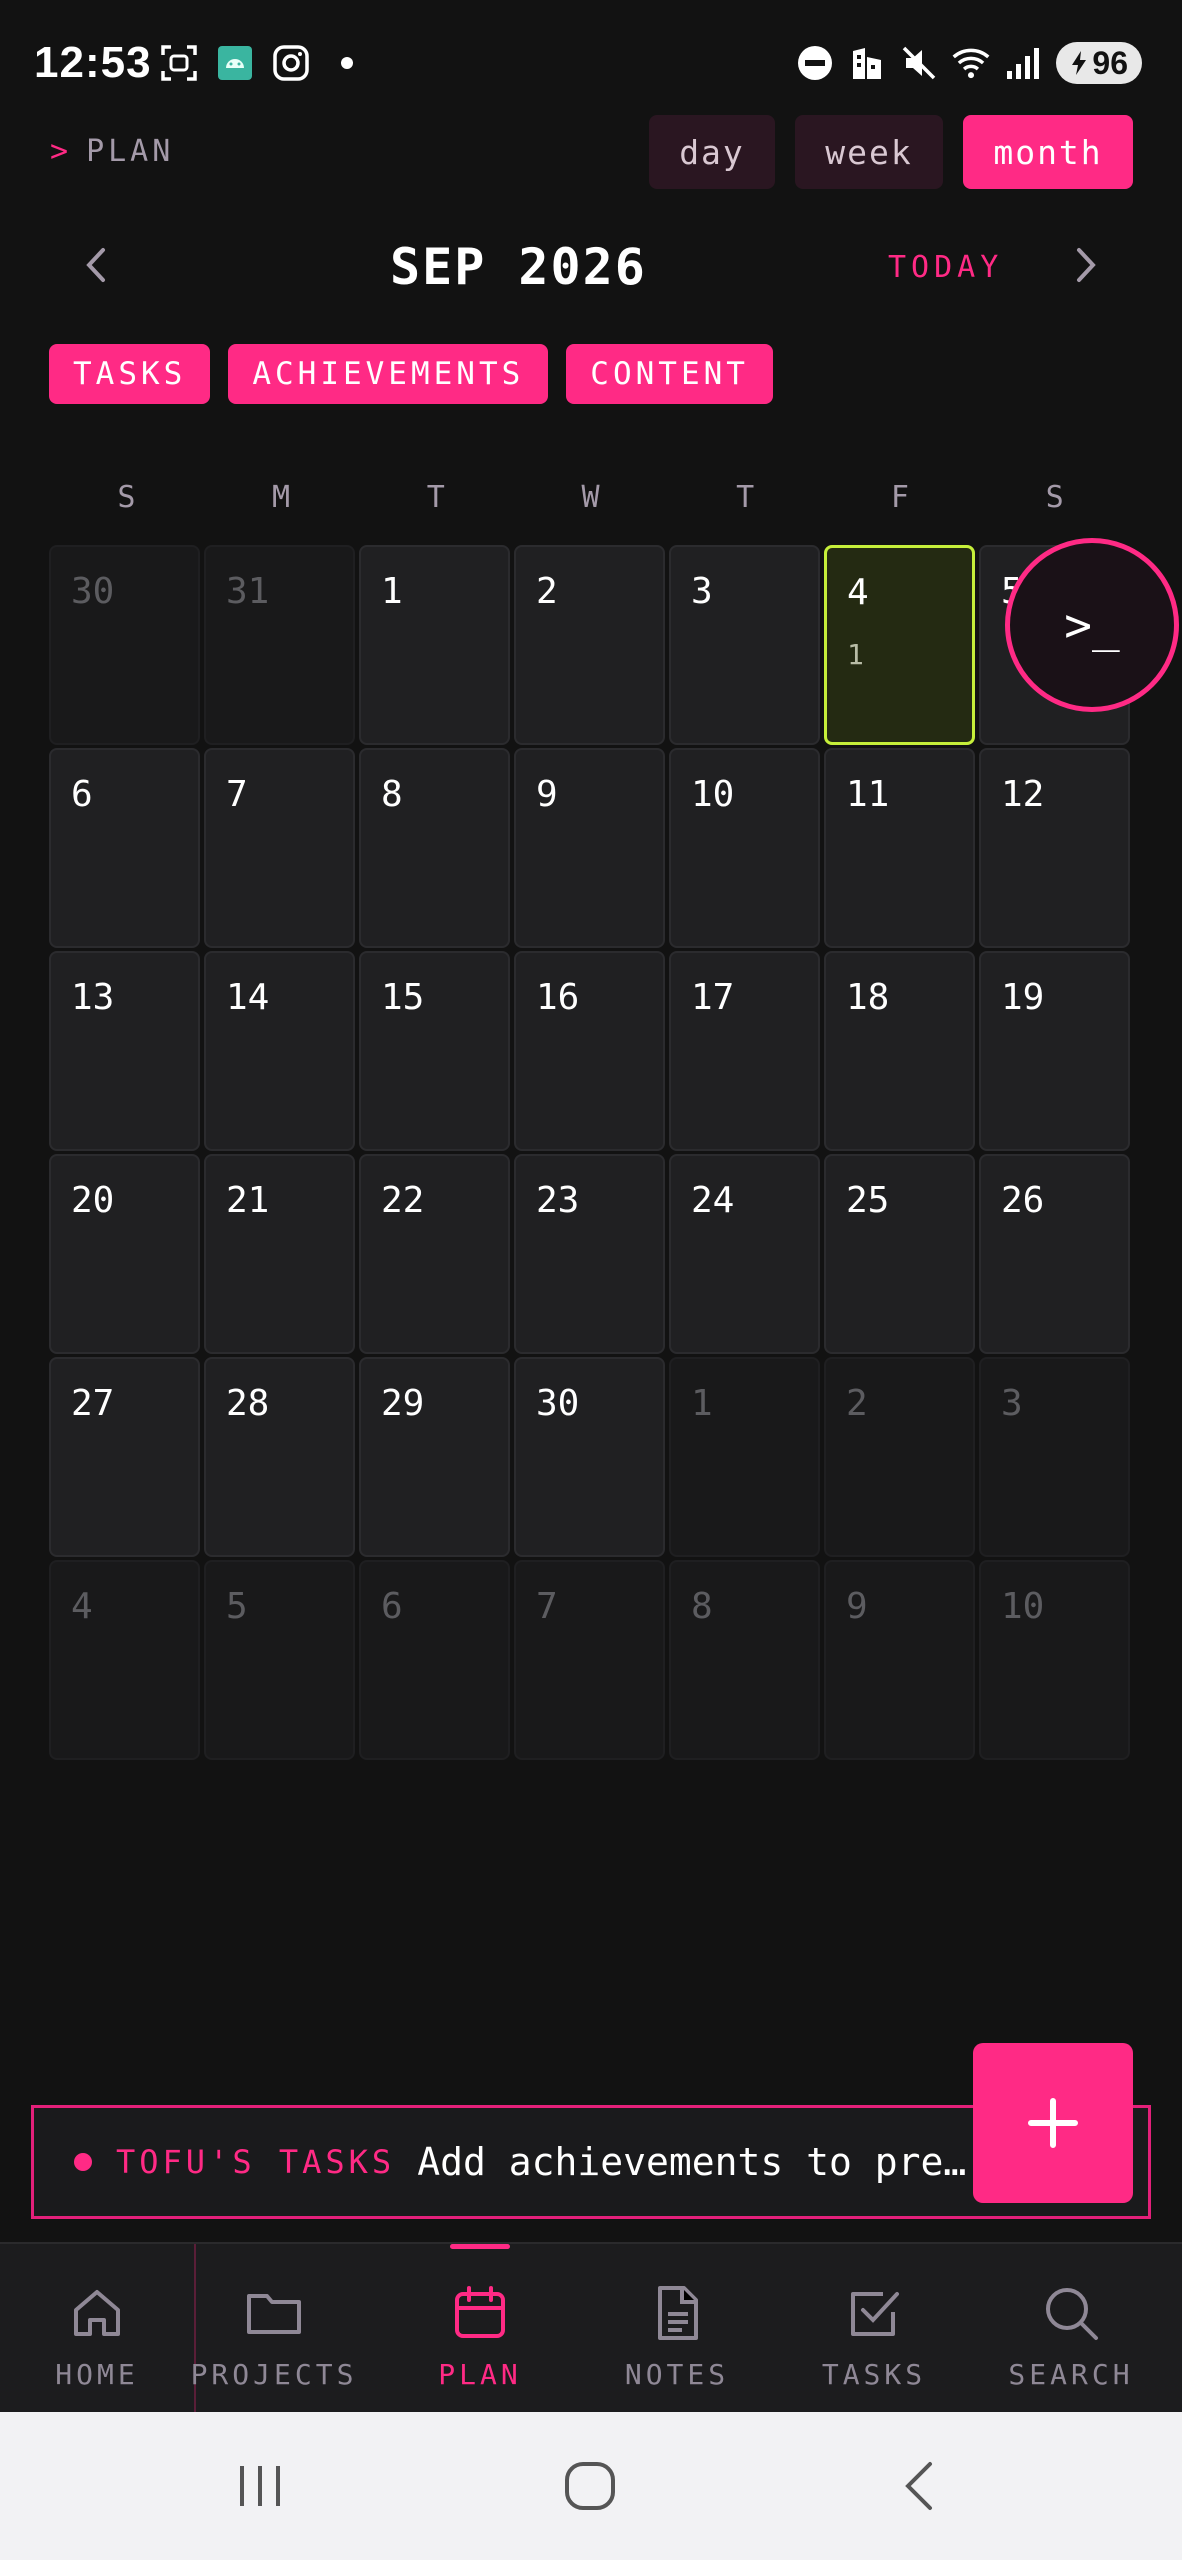 The image size is (1182, 2560). I want to click on prev-month-button, so click(97, 265).